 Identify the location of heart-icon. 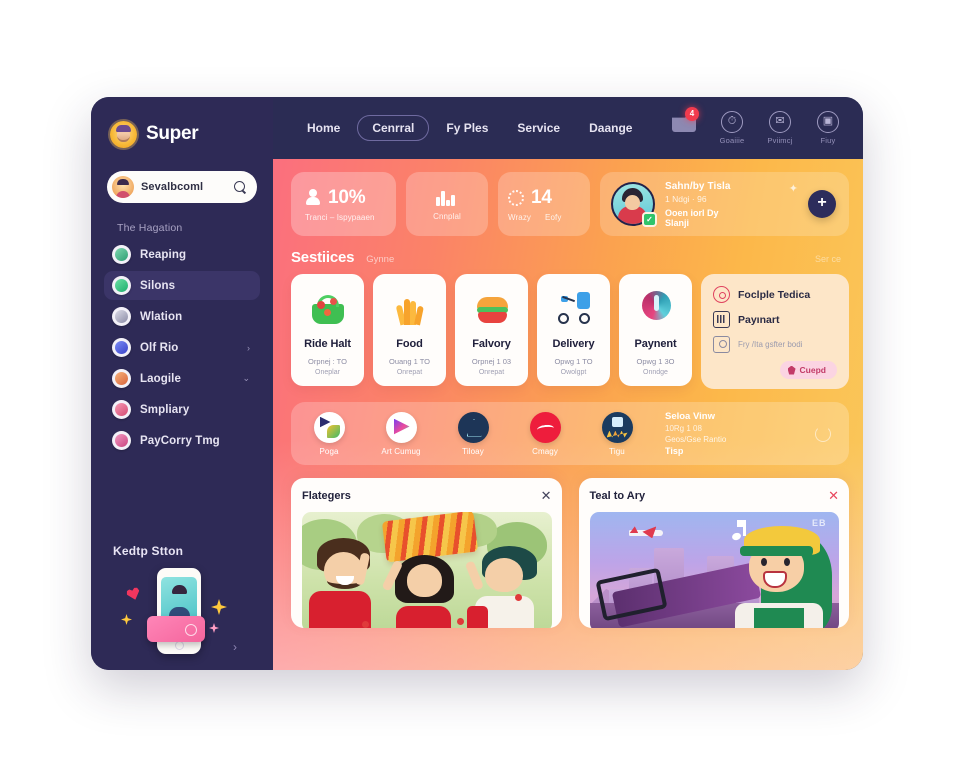
(133, 593).